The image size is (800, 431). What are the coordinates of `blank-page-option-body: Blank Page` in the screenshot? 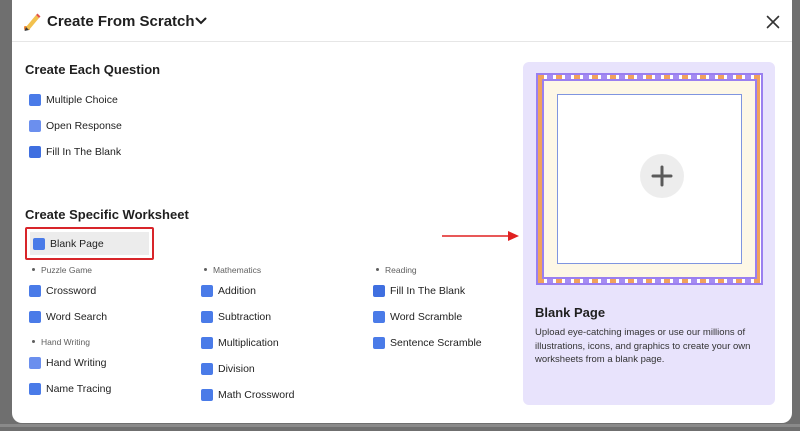 It's located at (89, 243).